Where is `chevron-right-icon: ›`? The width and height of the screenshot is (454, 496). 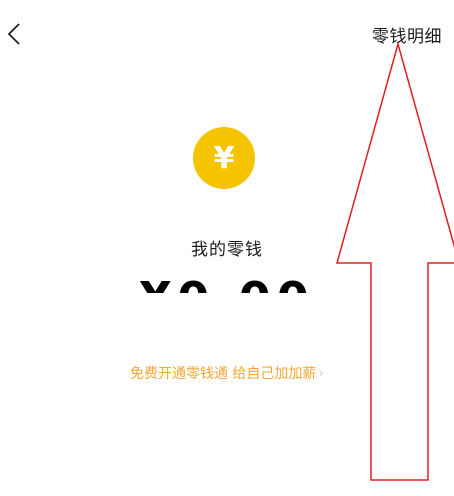 chevron-right-icon: › is located at coordinates (321, 374).